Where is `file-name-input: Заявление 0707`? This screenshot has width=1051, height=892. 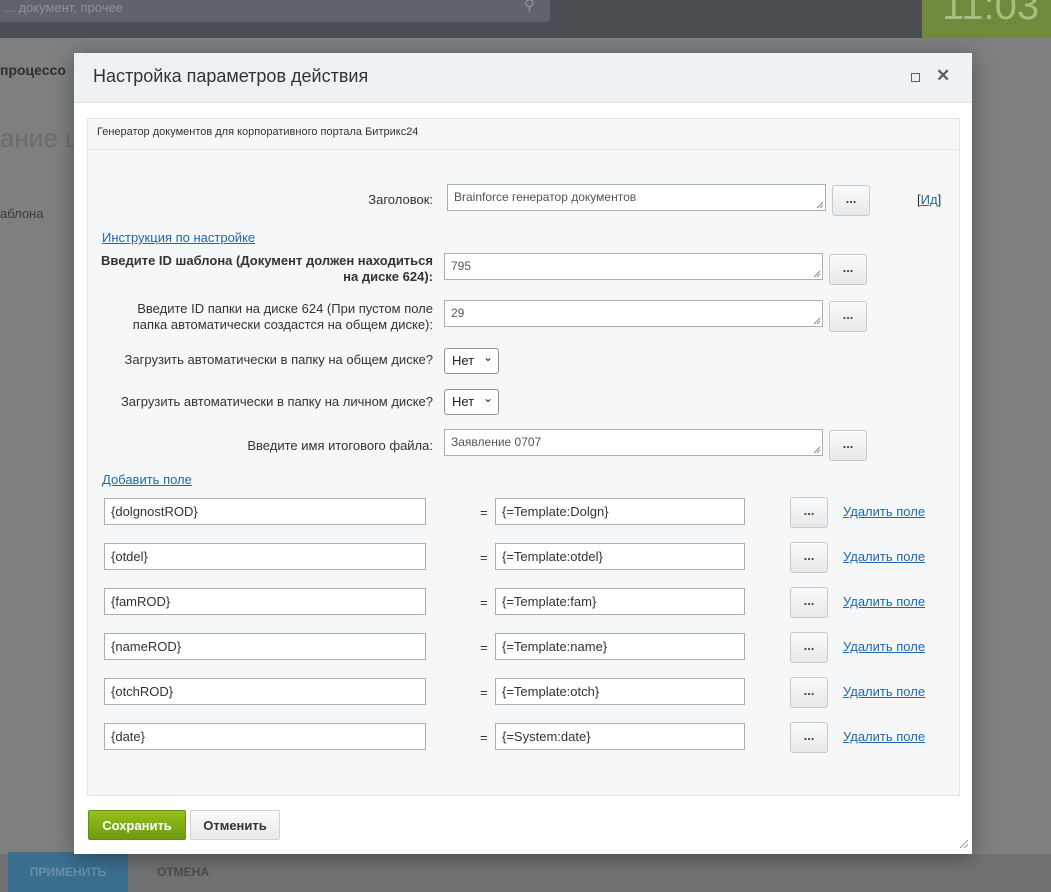
file-name-input: Заявление 0707 is located at coordinates (633, 442).